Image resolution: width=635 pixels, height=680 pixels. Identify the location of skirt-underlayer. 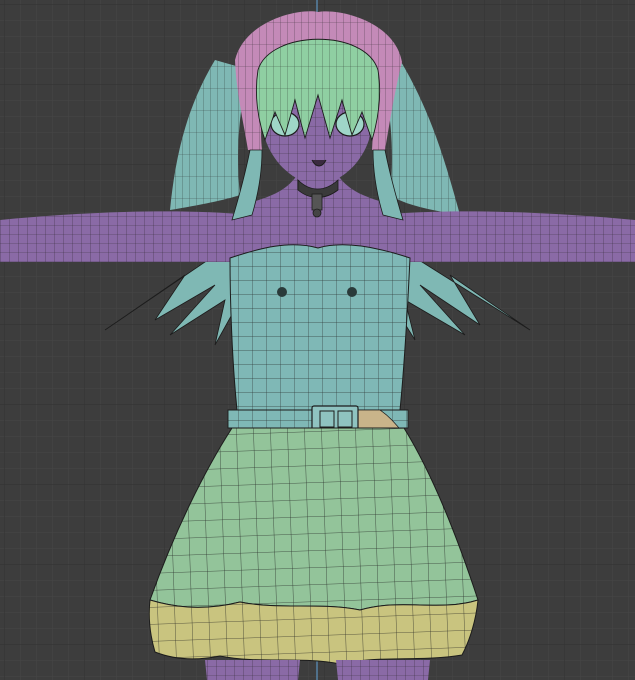
(313, 632).